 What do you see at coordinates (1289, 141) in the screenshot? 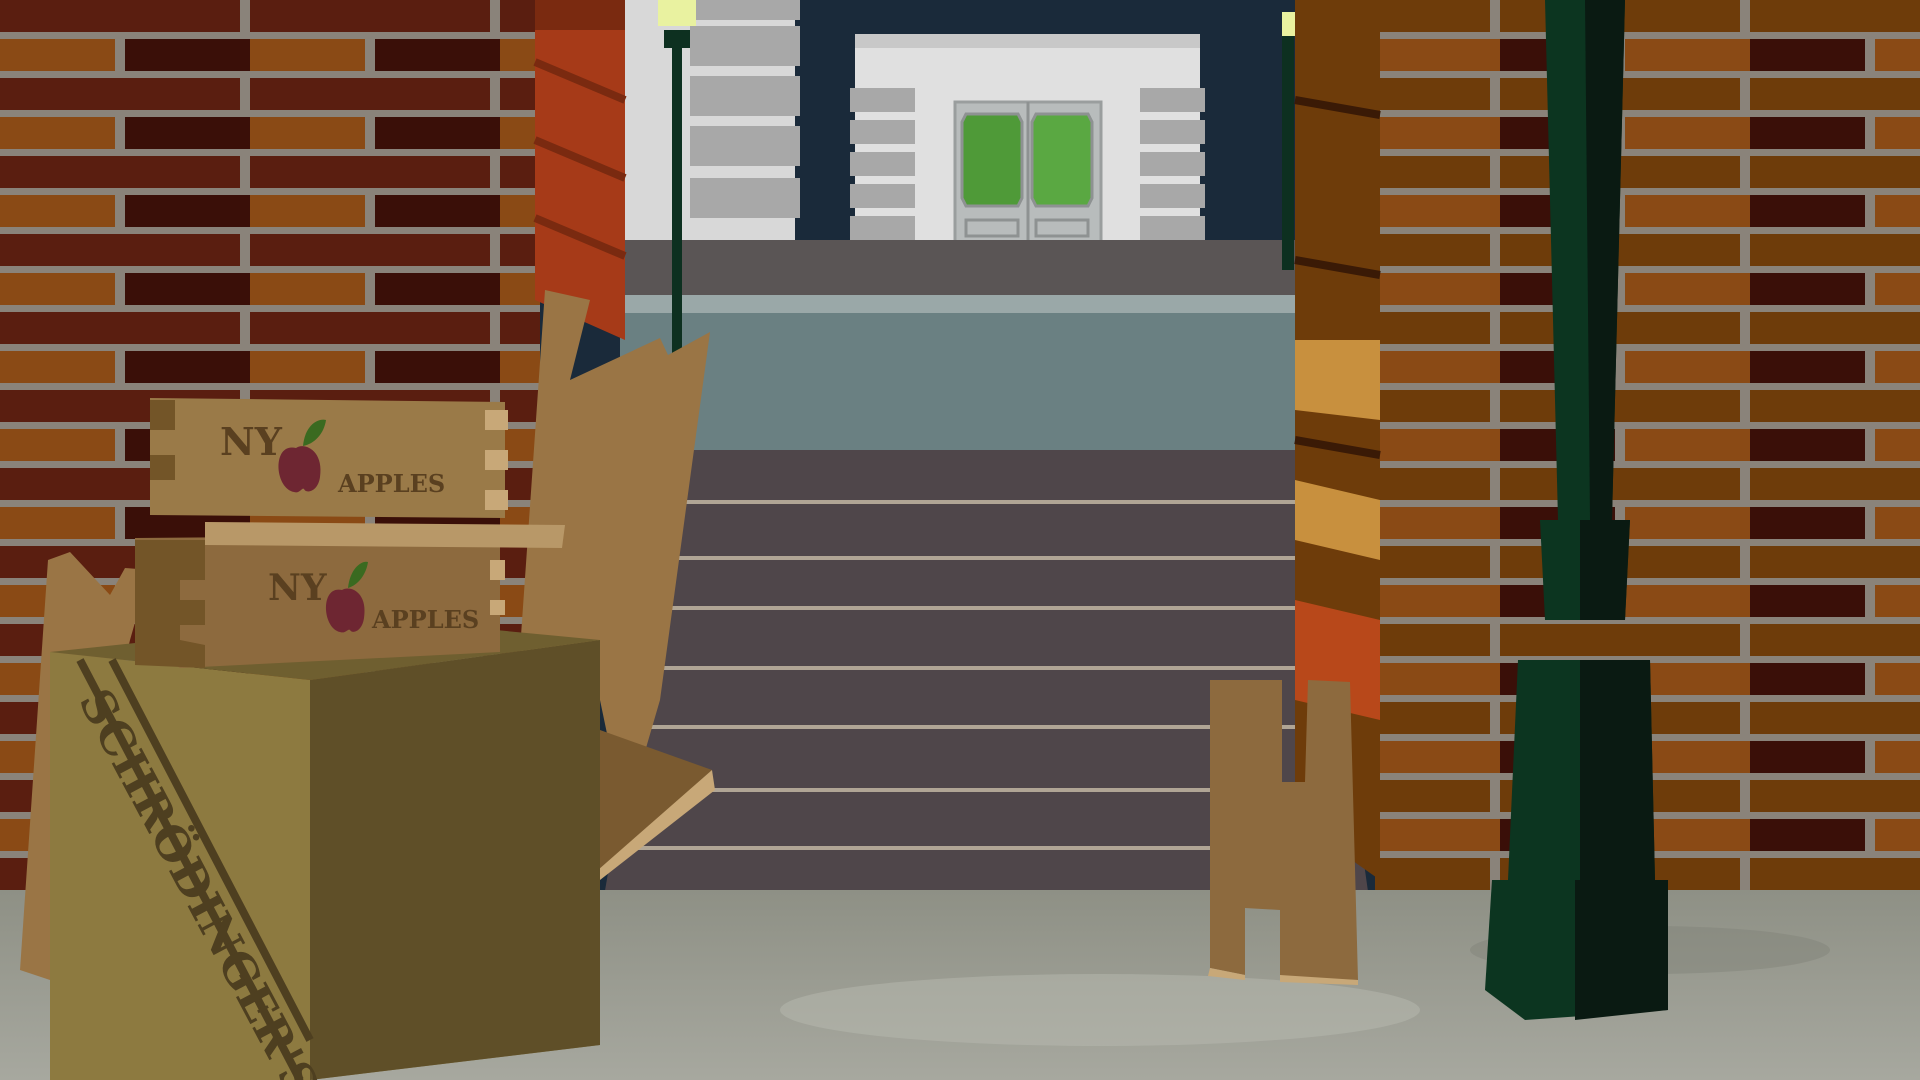
I see `distant-lamp-post-right` at bounding box center [1289, 141].